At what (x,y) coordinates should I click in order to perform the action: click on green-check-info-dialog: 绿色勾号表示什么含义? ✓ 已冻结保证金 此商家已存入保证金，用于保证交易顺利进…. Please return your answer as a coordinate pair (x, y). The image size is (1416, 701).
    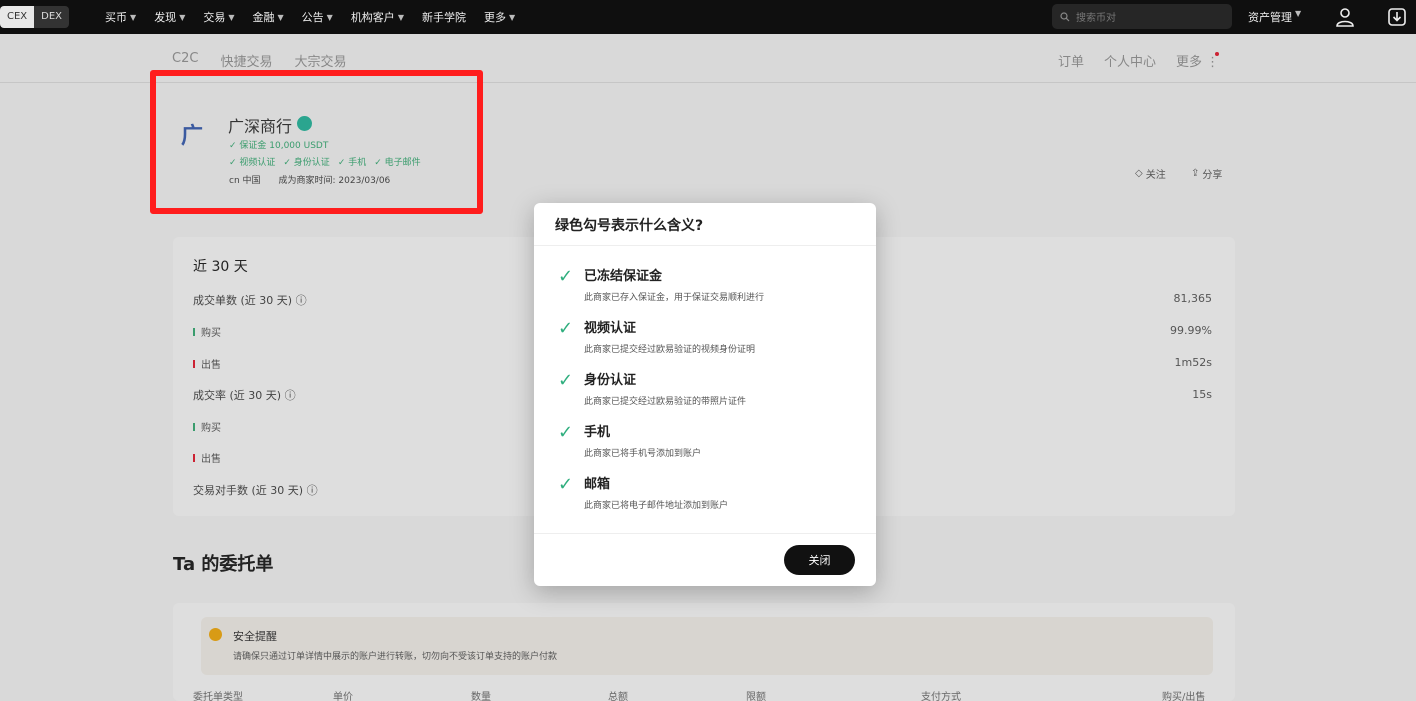
    Looking at the image, I should click on (705, 394).